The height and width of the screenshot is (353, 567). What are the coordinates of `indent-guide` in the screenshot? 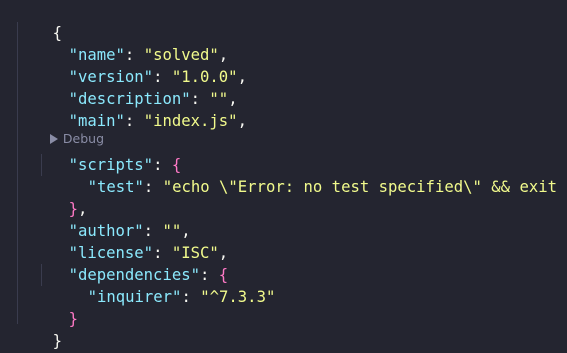 It's located at (17, 173).